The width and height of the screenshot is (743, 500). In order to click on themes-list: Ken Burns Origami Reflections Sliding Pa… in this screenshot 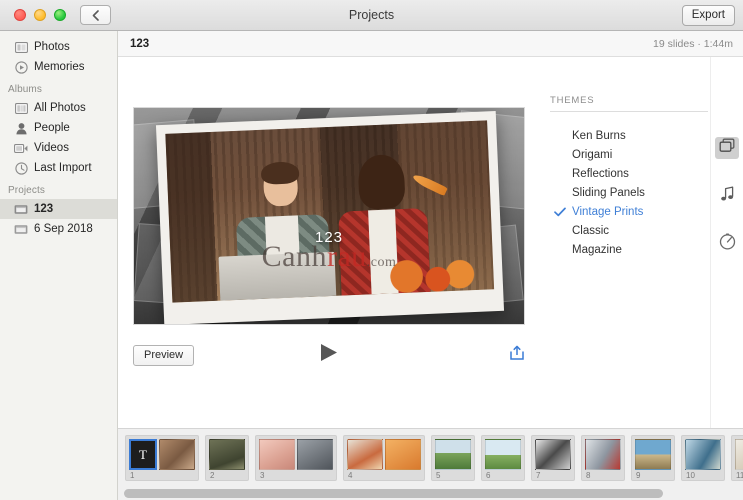, I will do `click(630, 185)`.